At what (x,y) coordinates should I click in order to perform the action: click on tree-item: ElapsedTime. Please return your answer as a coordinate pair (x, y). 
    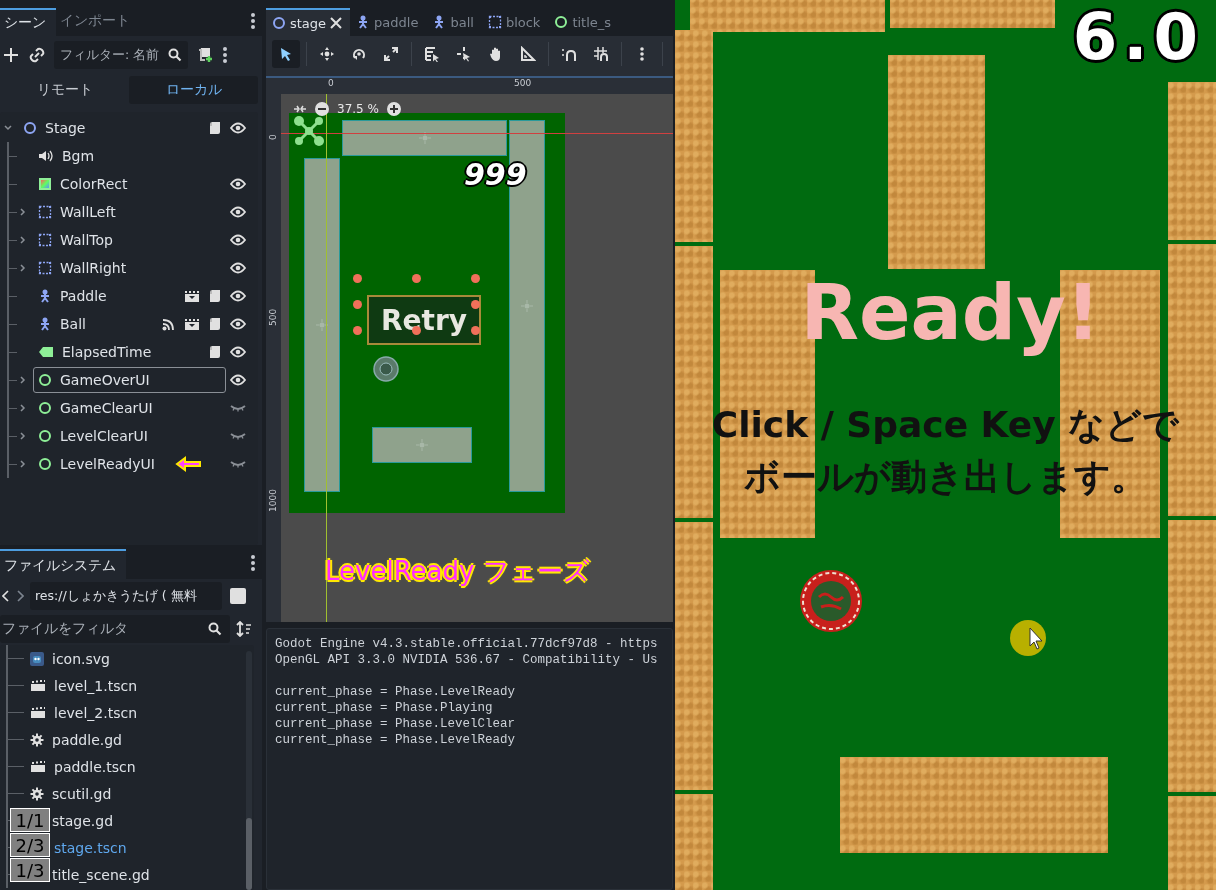
    Looking at the image, I should click on (119, 352).